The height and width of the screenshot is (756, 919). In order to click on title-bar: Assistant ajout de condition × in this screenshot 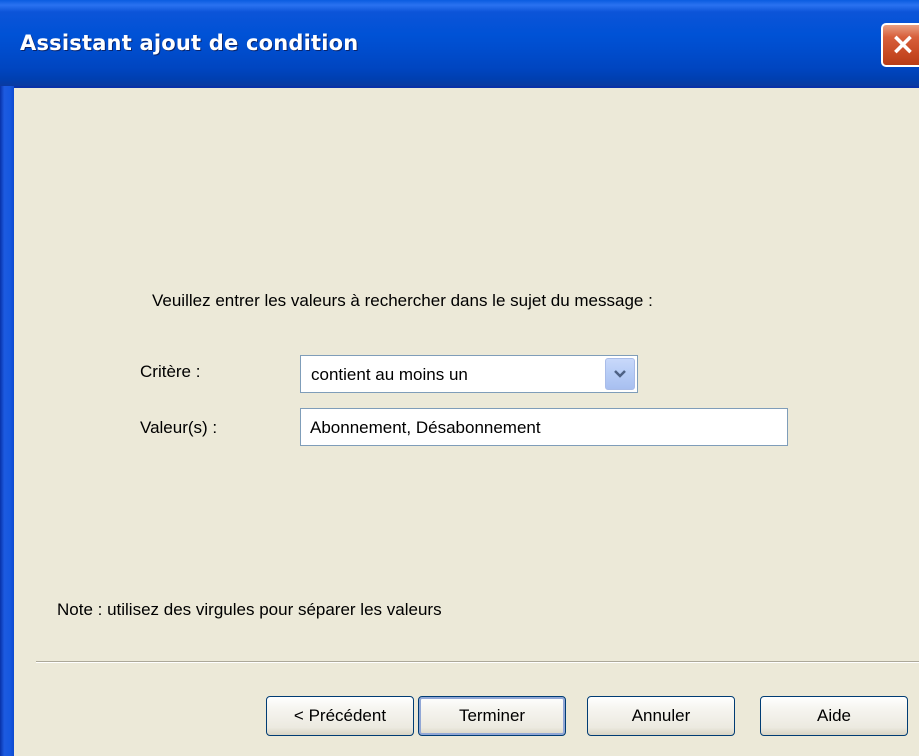, I will do `click(459, 44)`.